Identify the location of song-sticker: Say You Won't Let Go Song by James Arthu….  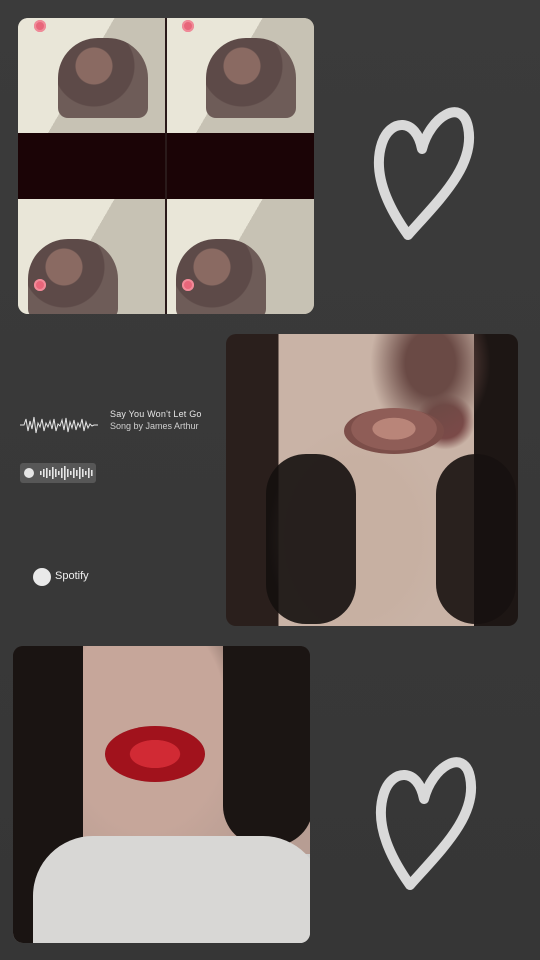
(120, 425).